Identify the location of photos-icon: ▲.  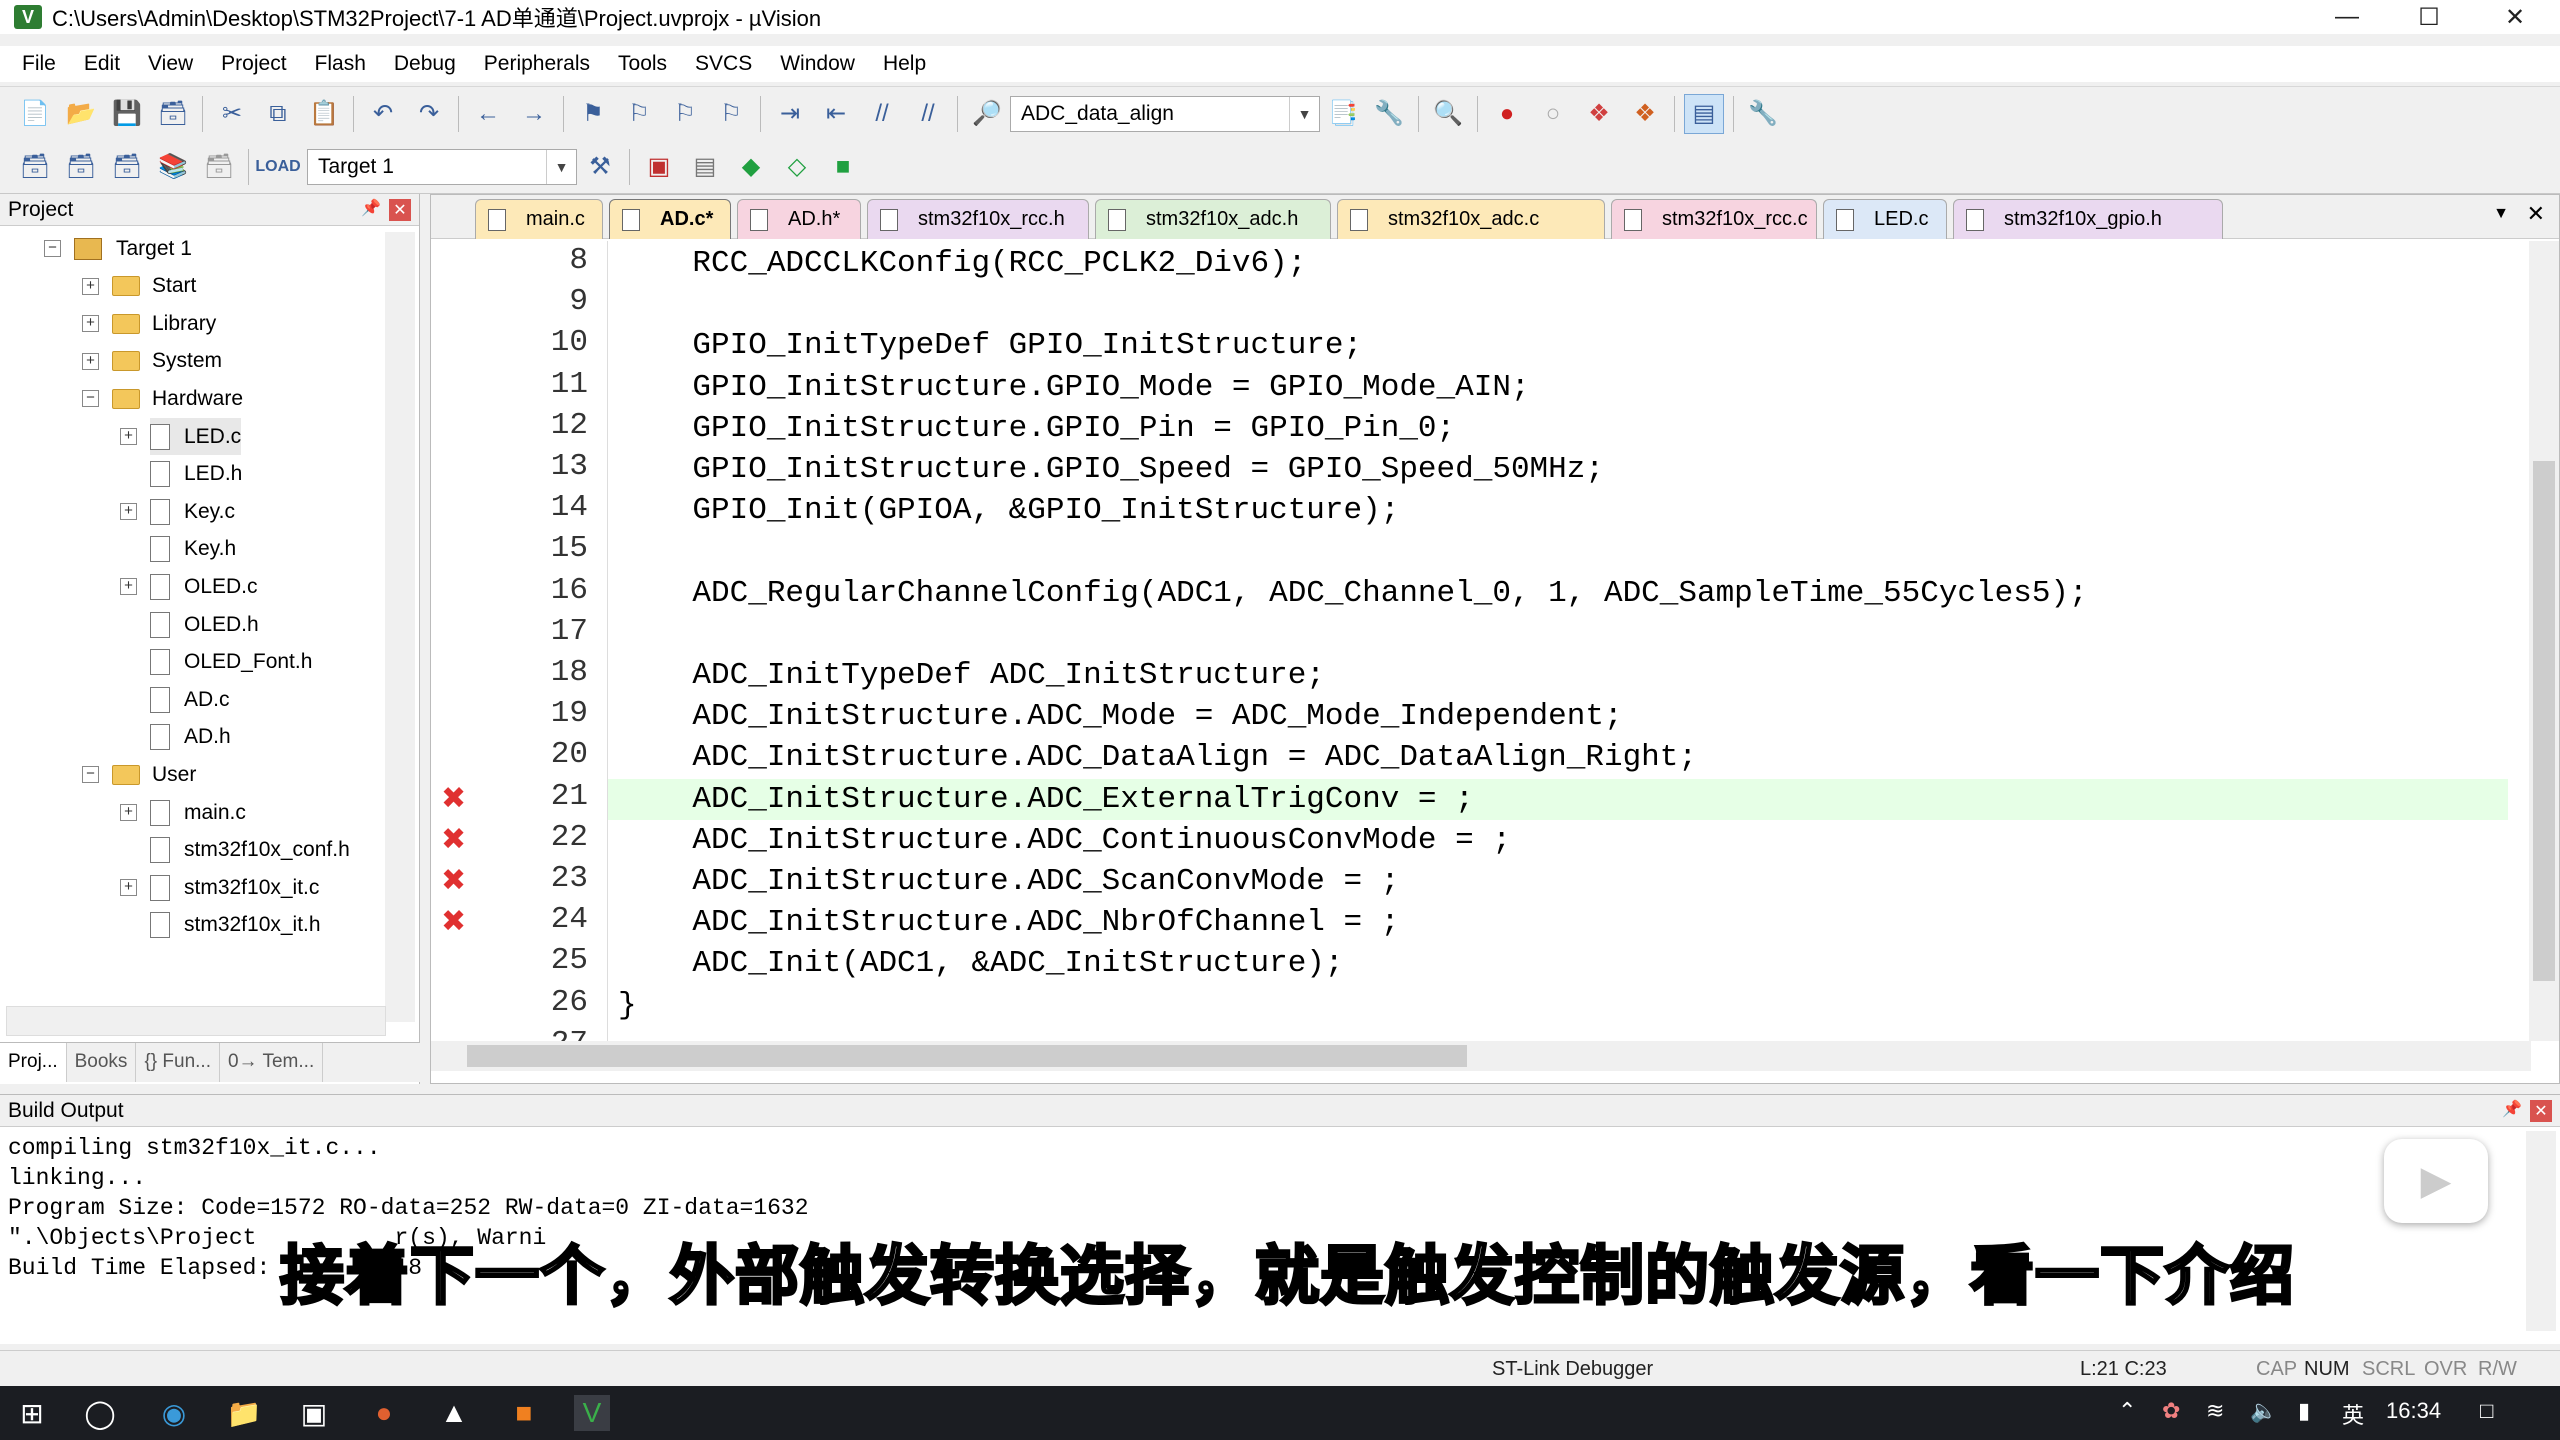
(454, 1413).